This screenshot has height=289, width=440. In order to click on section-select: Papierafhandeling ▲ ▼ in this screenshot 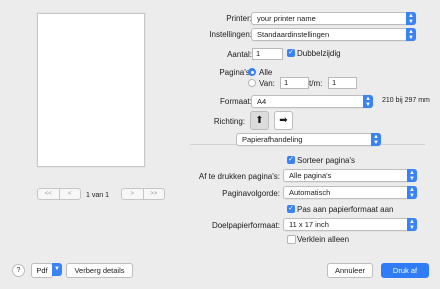, I will do `click(308, 139)`.